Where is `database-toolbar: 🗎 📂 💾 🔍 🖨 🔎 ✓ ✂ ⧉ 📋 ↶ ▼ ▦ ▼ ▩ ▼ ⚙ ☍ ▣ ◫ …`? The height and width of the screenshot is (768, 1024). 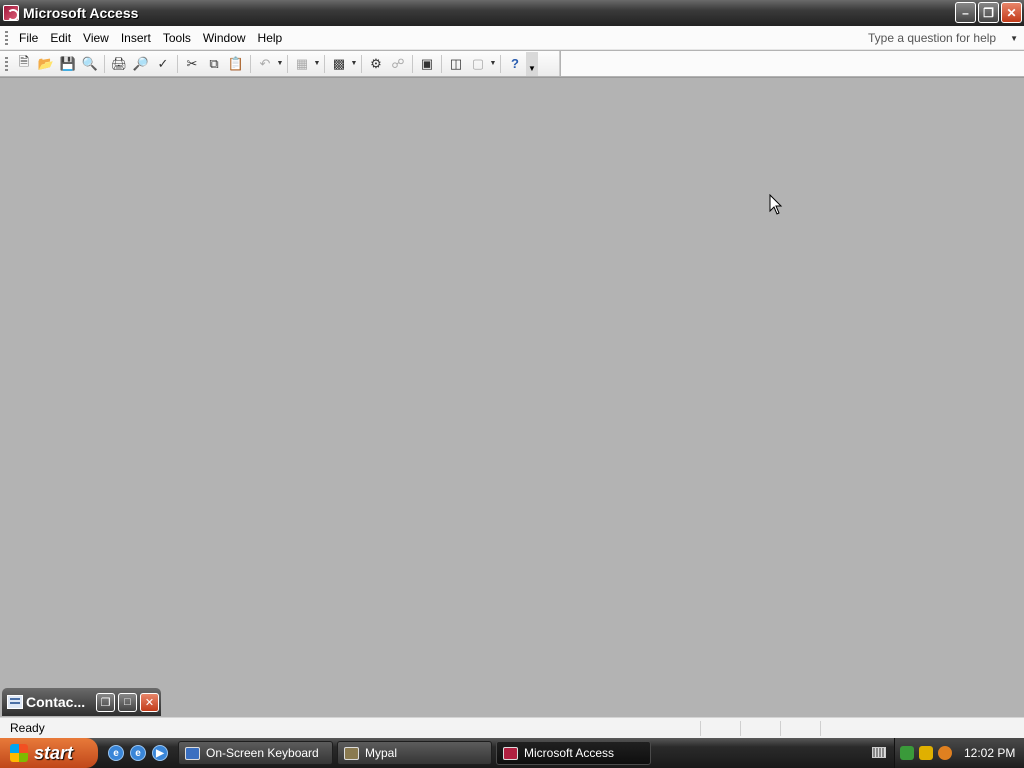
database-toolbar: 🗎 📂 💾 🔍 🖨 🔎 ✓ ✂ ⧉ 📋 ↶ ▼ ▦ ▼ ▩ ▼ ⚙ ☍ ▣ ◫ … is located at coordinates (280, 63).